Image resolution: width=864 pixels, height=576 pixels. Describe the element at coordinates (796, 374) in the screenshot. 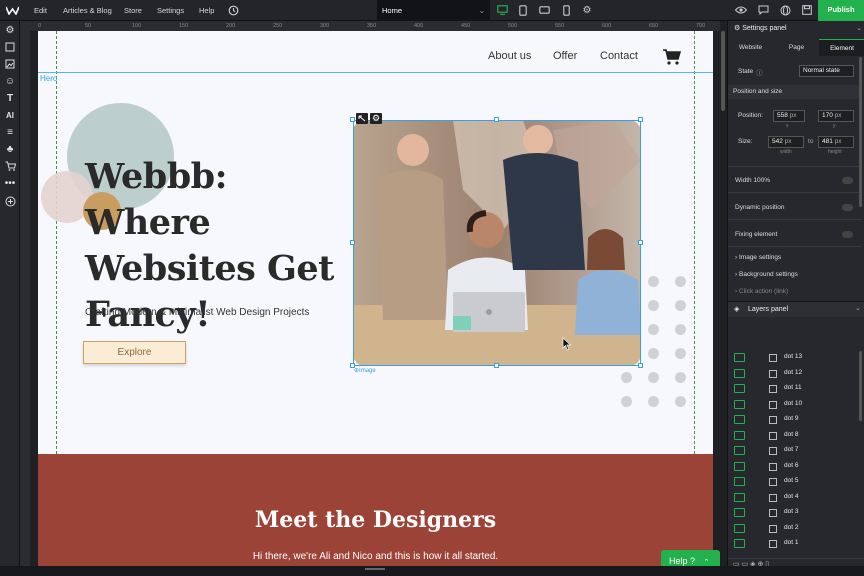

I see `layer-item: dot 12` at that location.